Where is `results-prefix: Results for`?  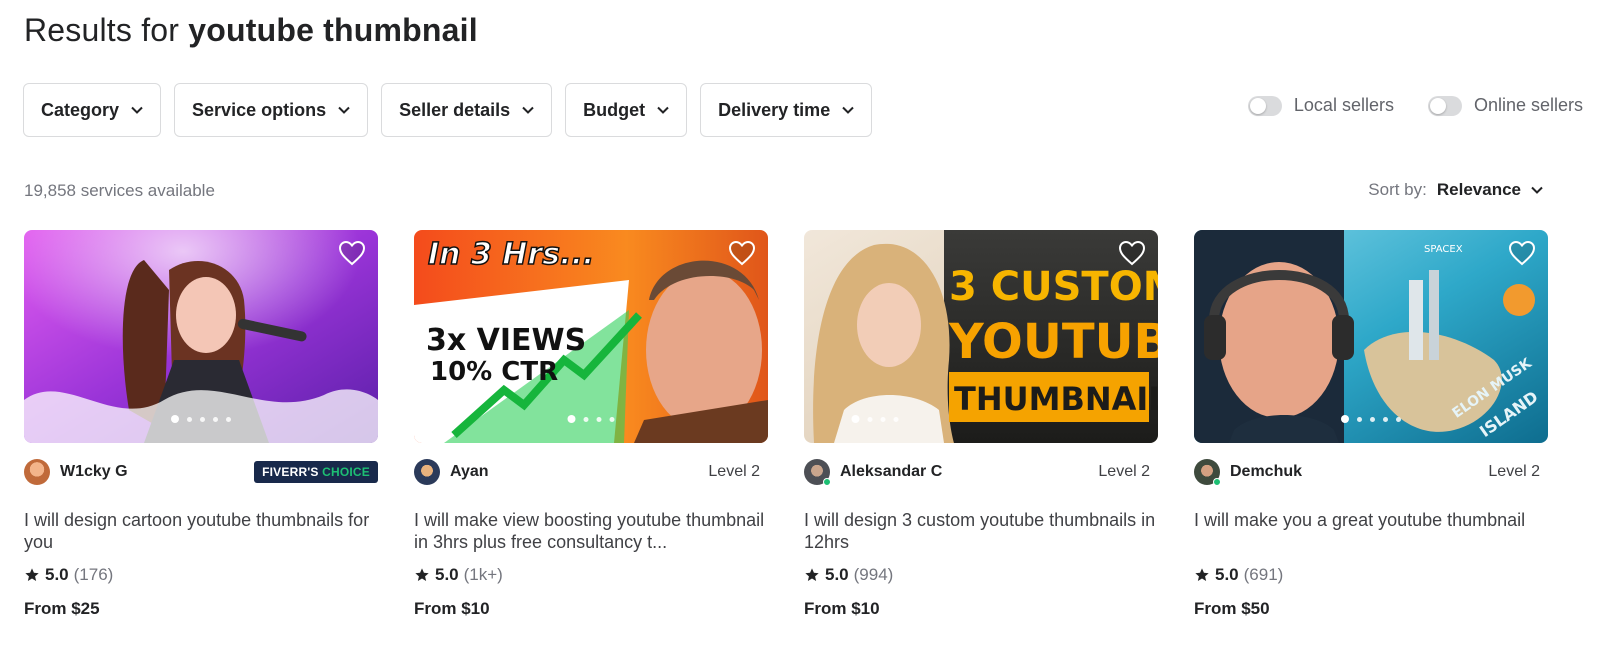
results-prefix: Results for is located at coordinates (102, 30).